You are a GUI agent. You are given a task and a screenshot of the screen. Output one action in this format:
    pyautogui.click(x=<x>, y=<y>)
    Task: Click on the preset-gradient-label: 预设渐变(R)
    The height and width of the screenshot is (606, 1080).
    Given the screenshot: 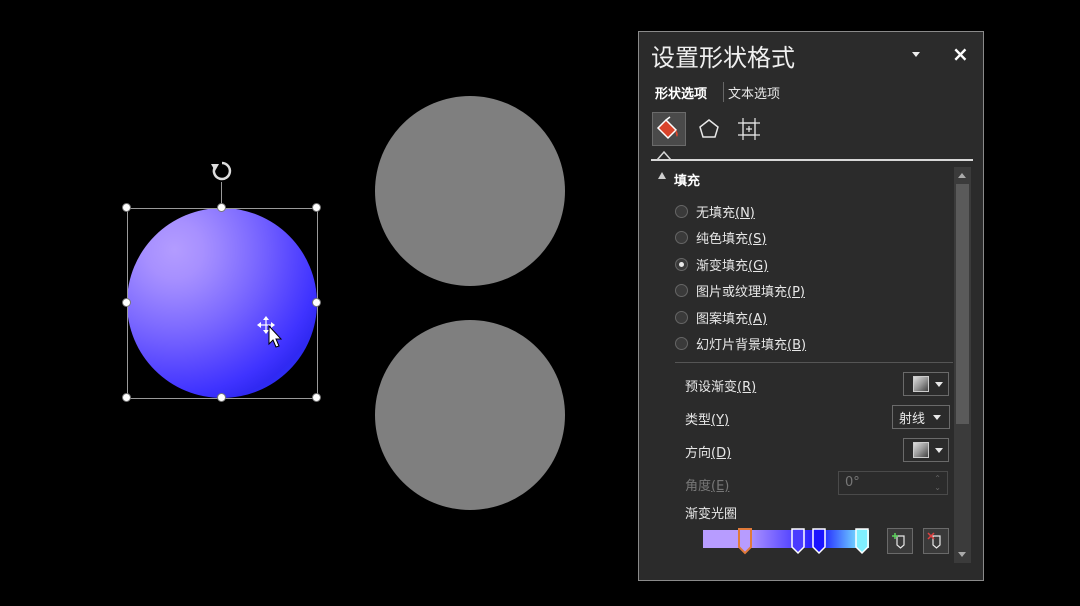 What is the action you would take?
    pyautogui.click(x=721, y=387)
    